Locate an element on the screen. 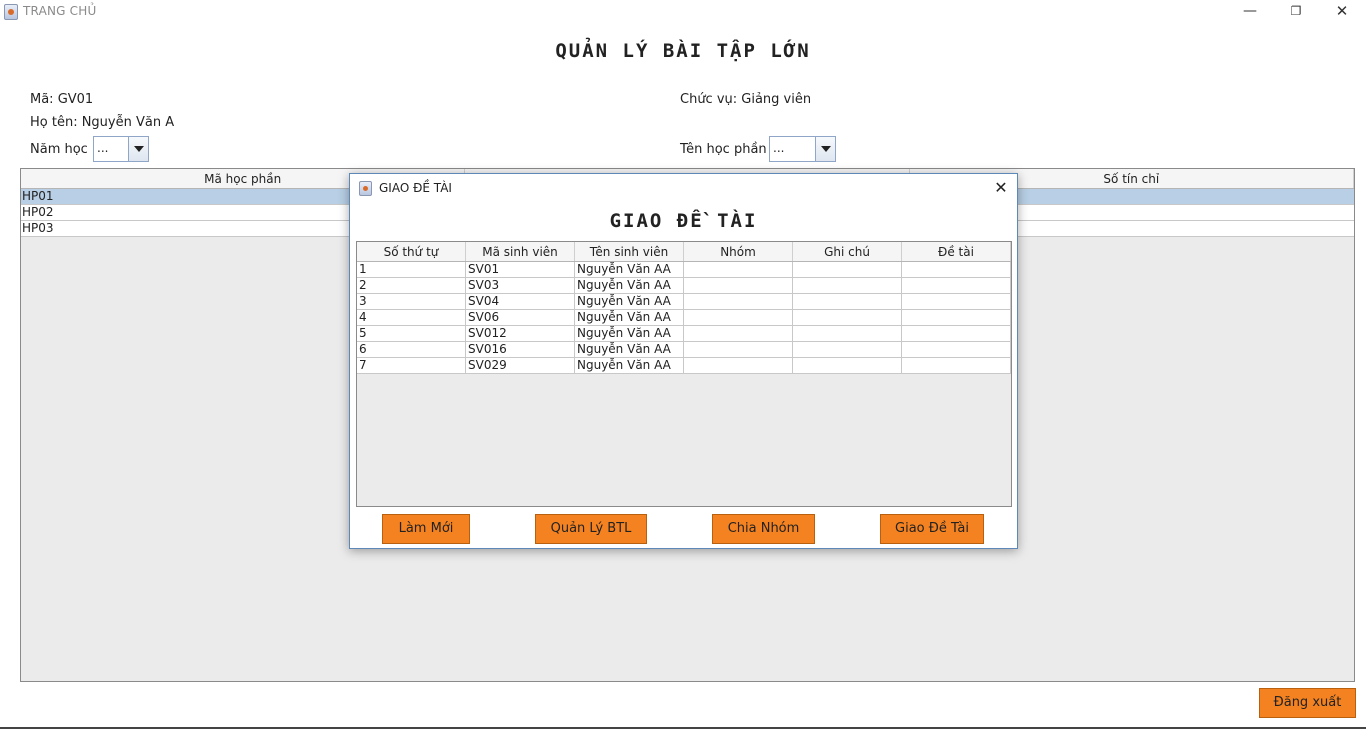 Image resolution: width=1366 pixels, height=729 pixels. refresh-button: Làm Mới is located at coordinates (426, 529).